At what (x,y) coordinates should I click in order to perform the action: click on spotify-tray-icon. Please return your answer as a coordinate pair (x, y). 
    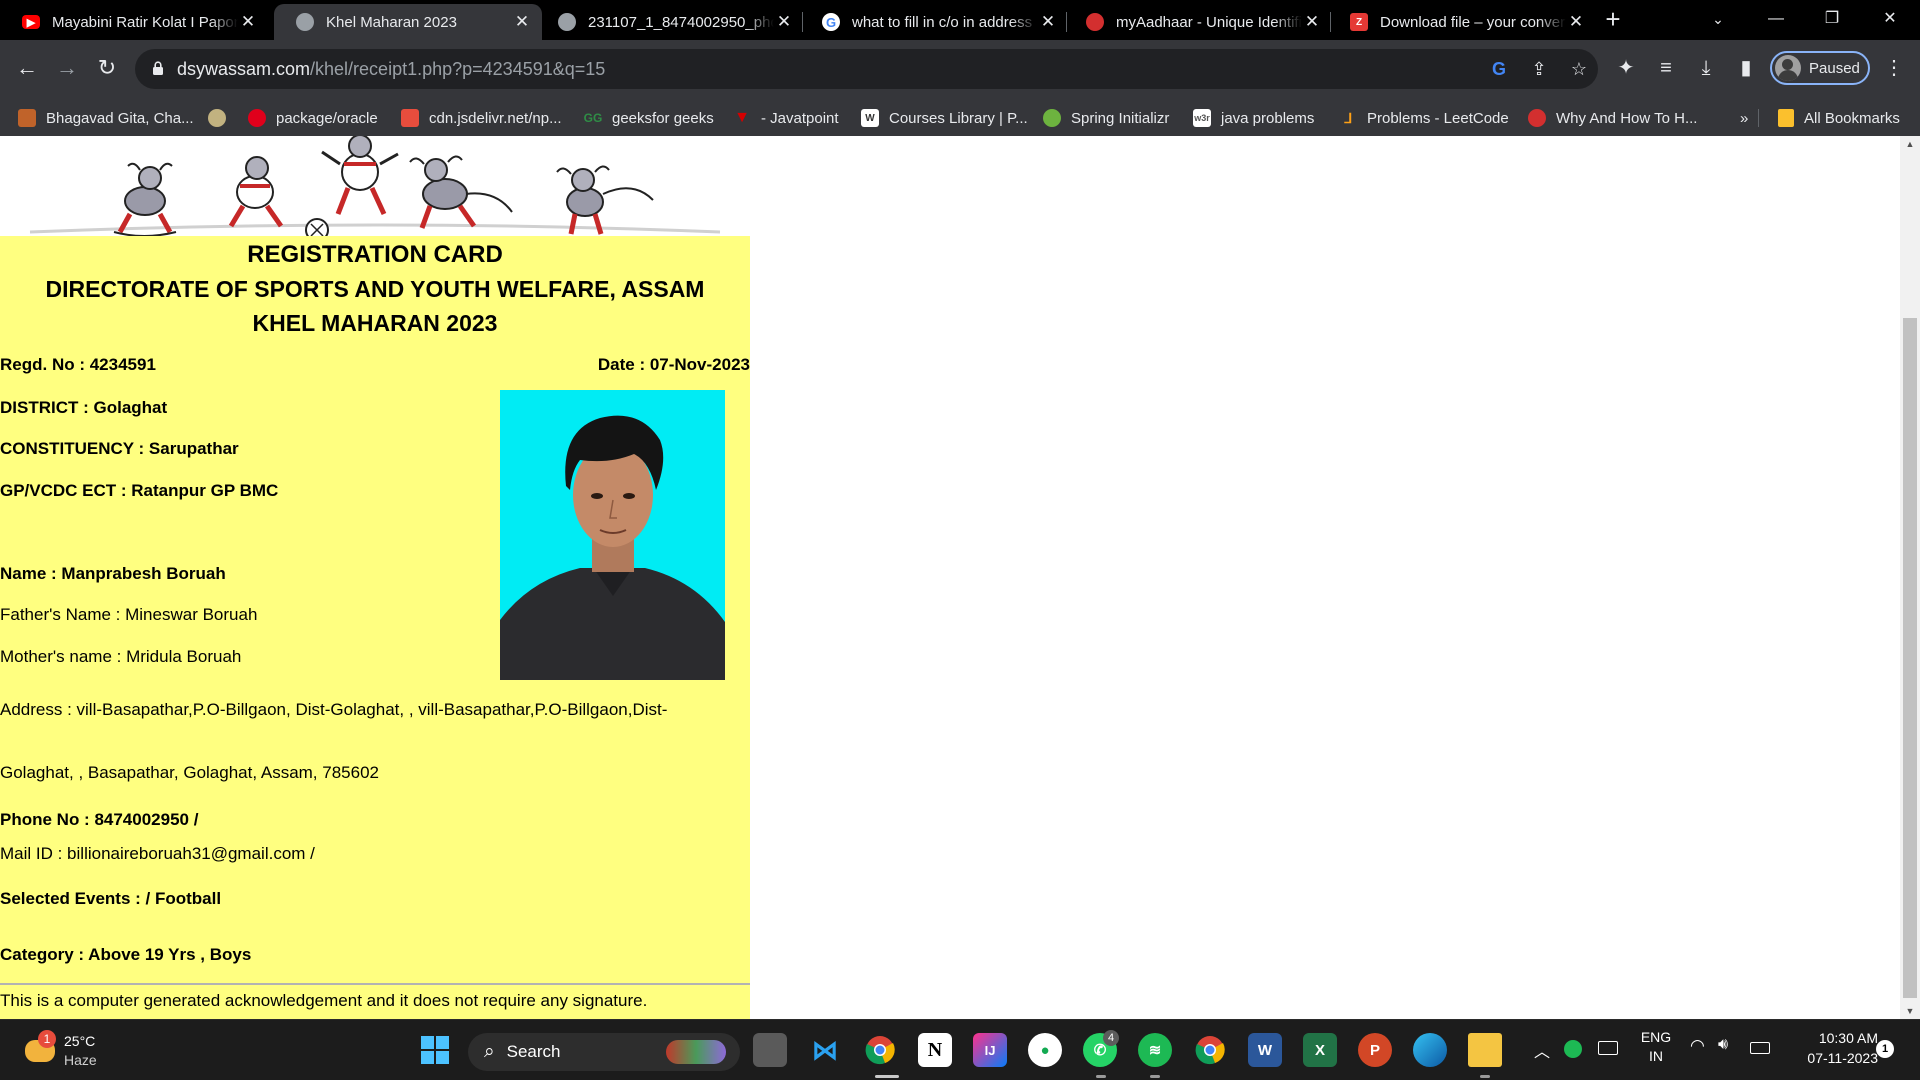
    Looking at the image, I should click on (1573, 1049).